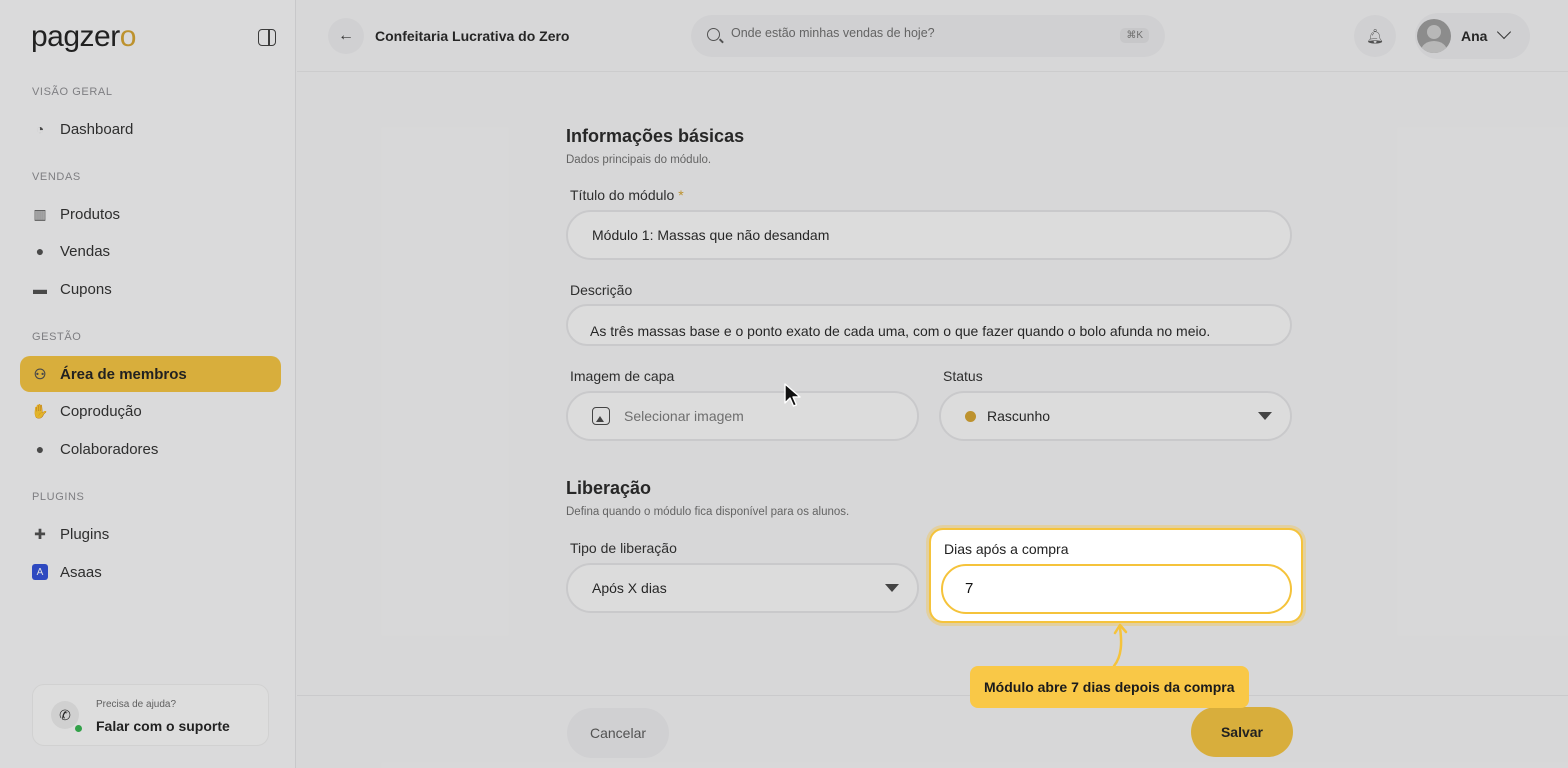 Image resolution: width=1568 pixels, height=768 pixels. What do you see at coordinates (655, 136) in the screenshot?
I see `basic-info-title: Informações básicas` at bounding box center [655, 136].